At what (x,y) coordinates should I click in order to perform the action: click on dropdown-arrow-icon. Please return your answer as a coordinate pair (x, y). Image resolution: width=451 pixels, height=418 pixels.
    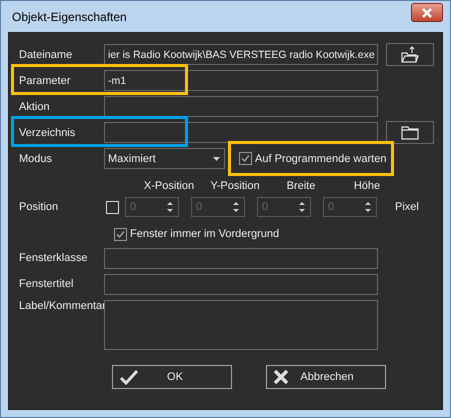
    Looking at the image, I should click on (216, 158).